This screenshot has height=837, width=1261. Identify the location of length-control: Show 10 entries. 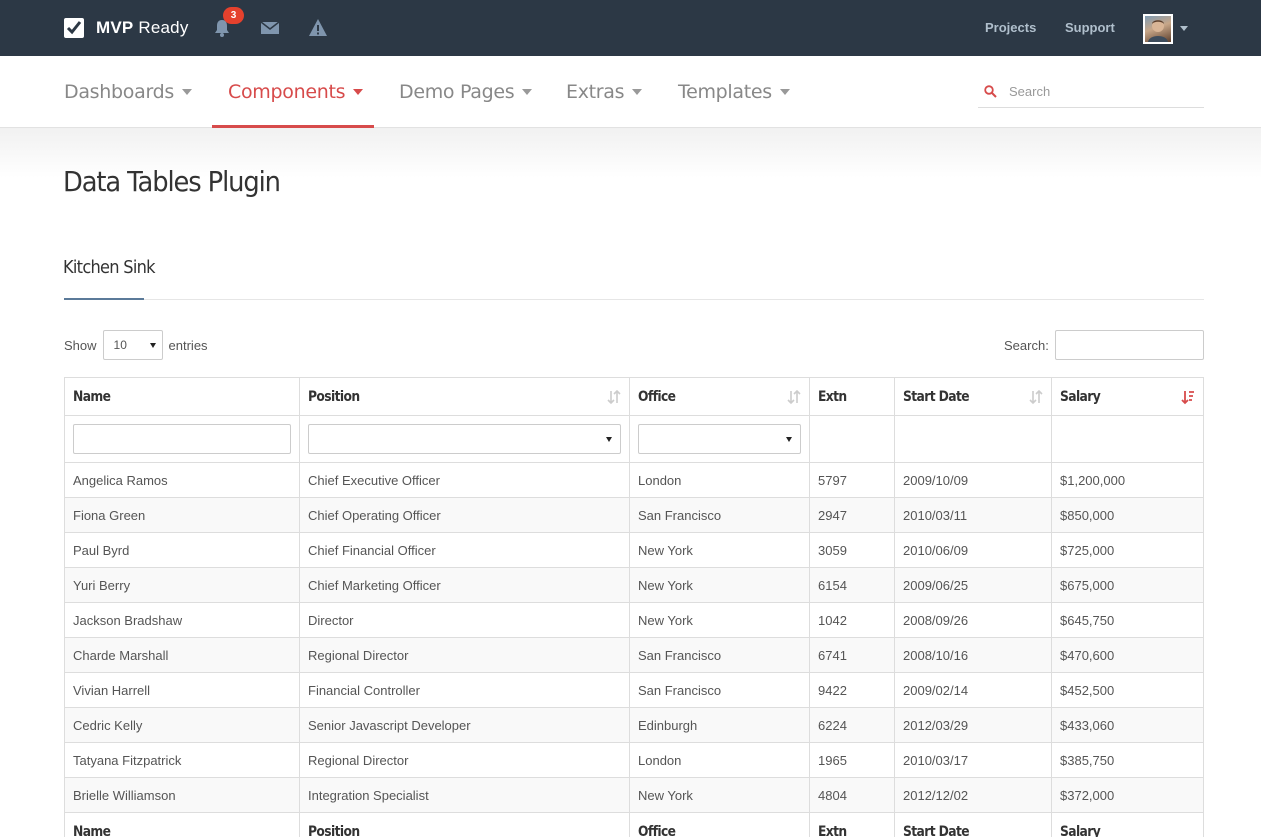
(136, 345).